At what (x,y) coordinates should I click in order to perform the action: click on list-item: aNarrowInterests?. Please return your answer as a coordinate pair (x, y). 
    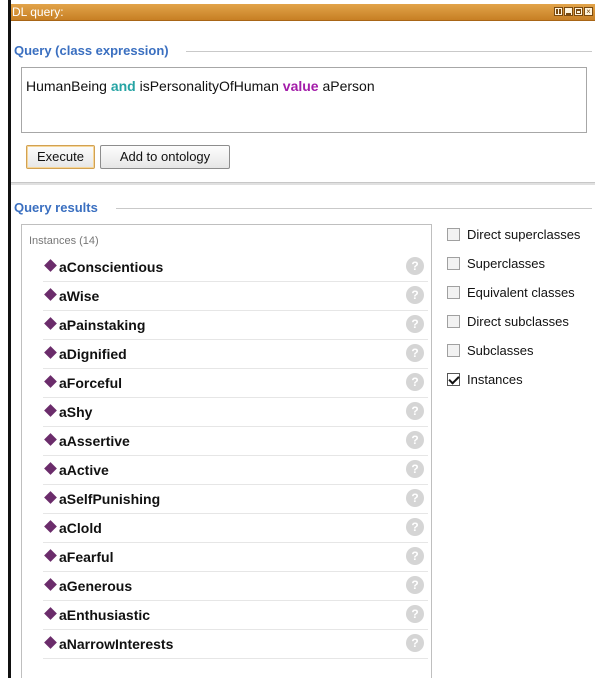
    Looking at the image, I should click on (235, 644).